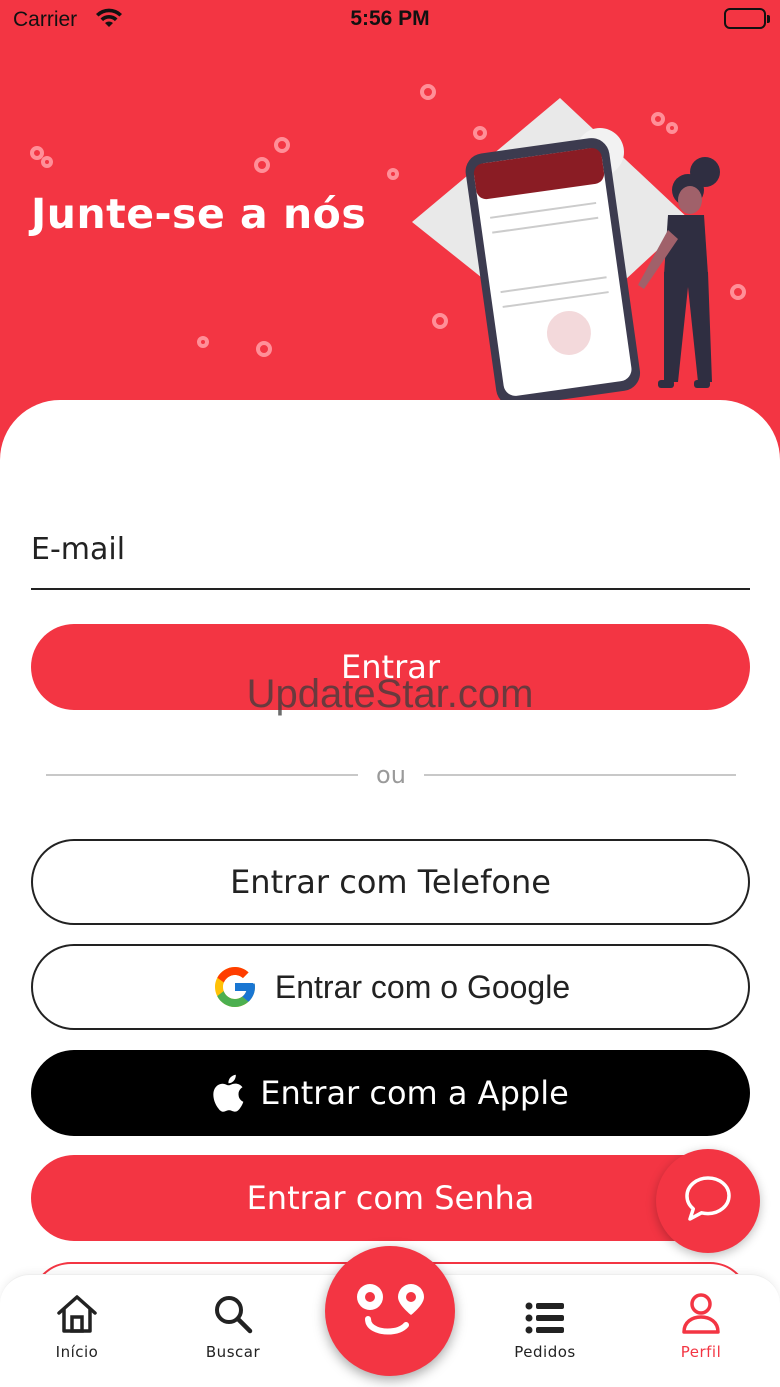 This screenshot has width=780, height=1387. I want to click on center-logo-button, so click(390, 1311).